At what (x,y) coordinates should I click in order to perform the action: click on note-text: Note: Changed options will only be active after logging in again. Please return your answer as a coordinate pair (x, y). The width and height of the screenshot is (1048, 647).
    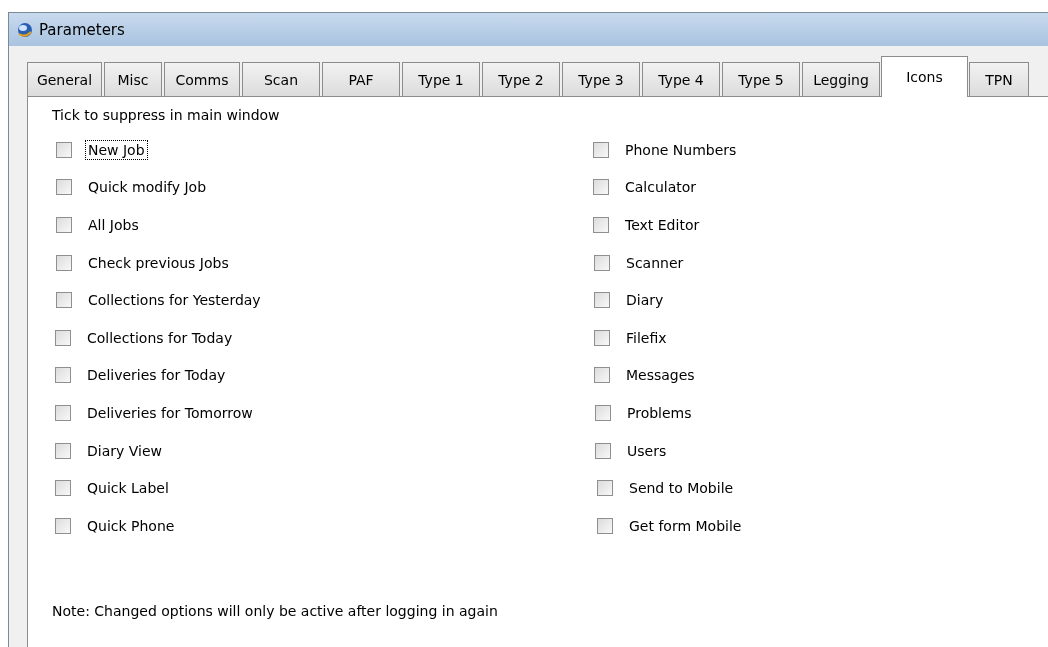
    Looking at the image, I should click on (275, 610).